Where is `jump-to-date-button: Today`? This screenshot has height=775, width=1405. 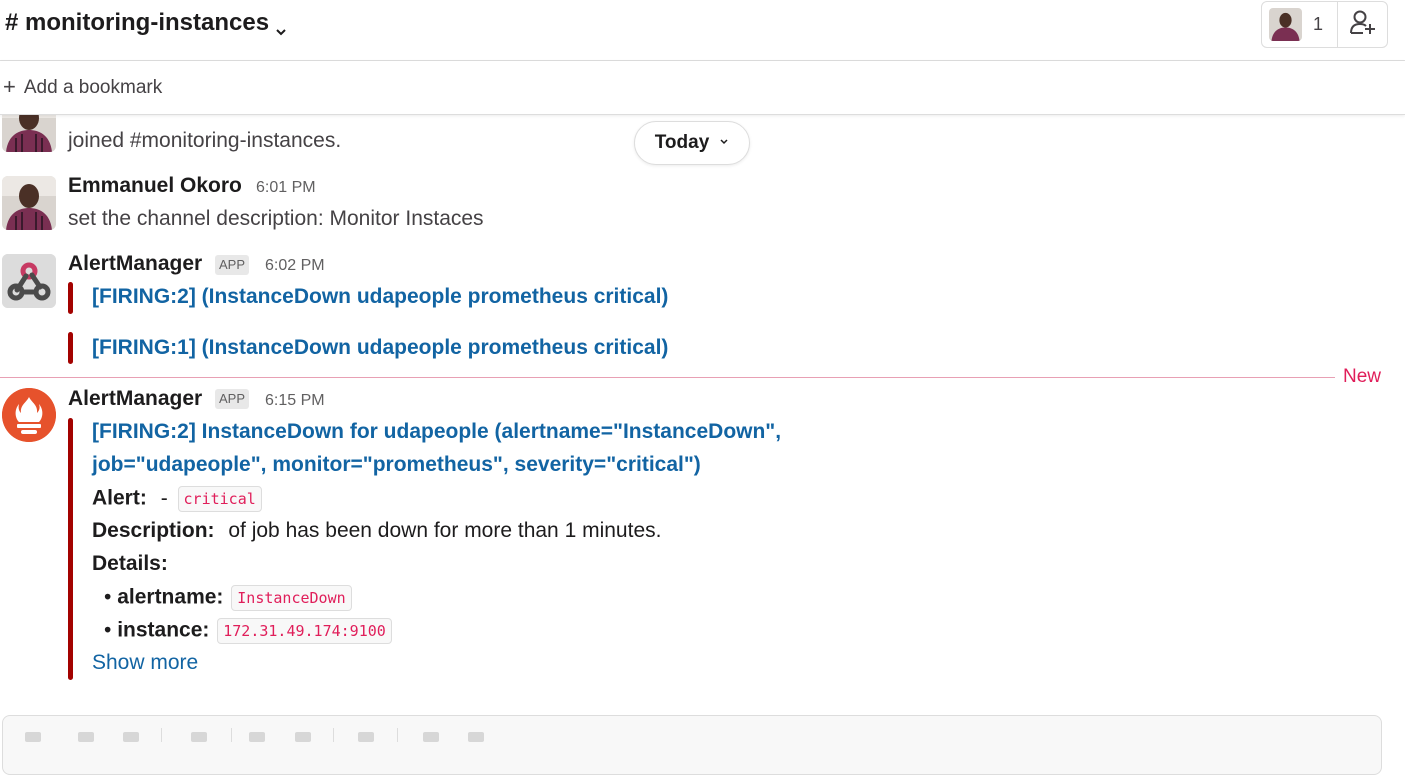
jump-to-date-button: Today is located at coordinates (692, 143).